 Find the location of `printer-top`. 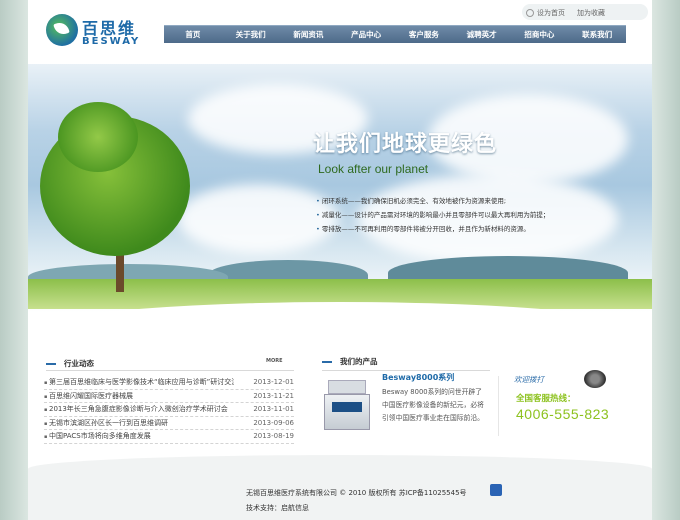

printer-top is located at coordinates (347, 387).